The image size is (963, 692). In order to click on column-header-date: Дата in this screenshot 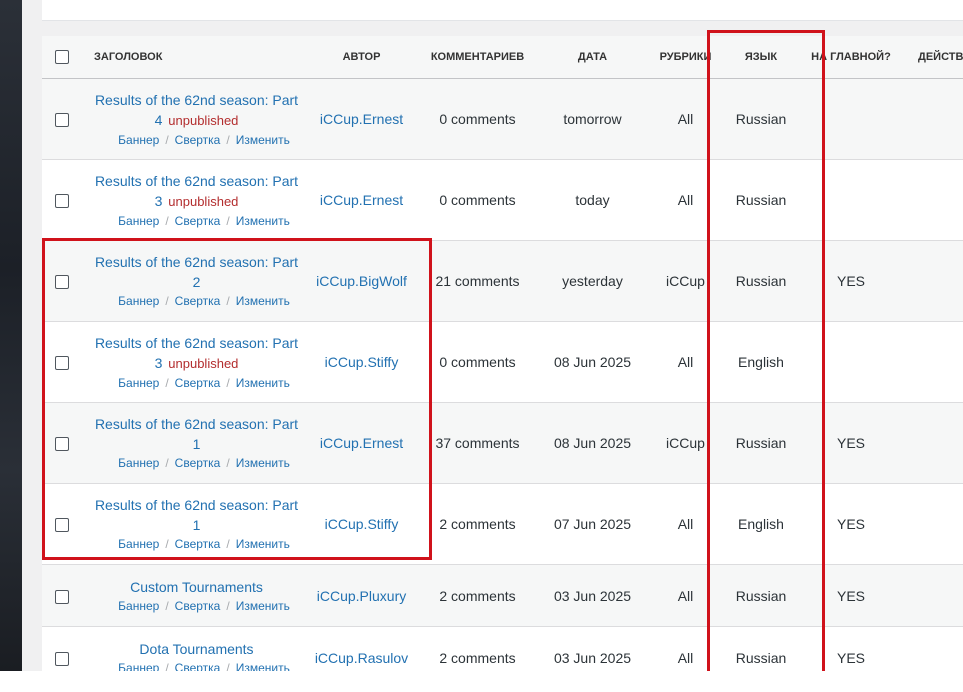, I will do `click(592, 57)`.